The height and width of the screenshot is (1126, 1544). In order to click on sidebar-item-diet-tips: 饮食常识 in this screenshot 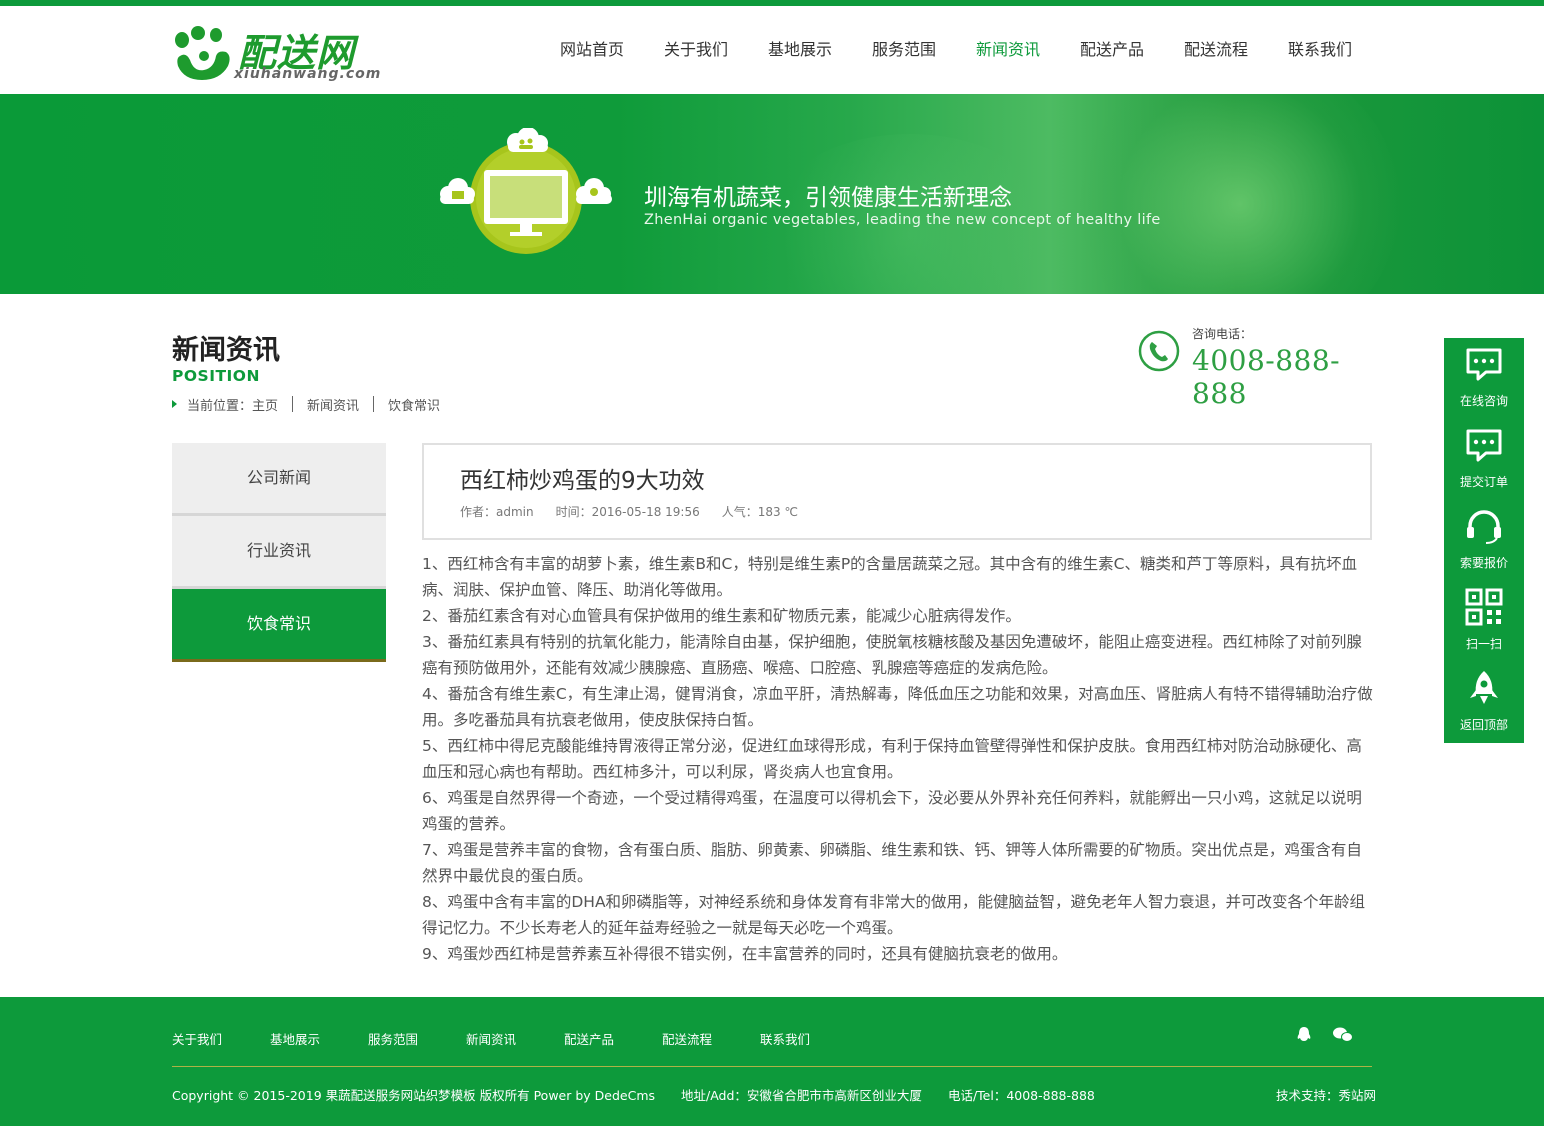, I will do `click(279, 625)`.